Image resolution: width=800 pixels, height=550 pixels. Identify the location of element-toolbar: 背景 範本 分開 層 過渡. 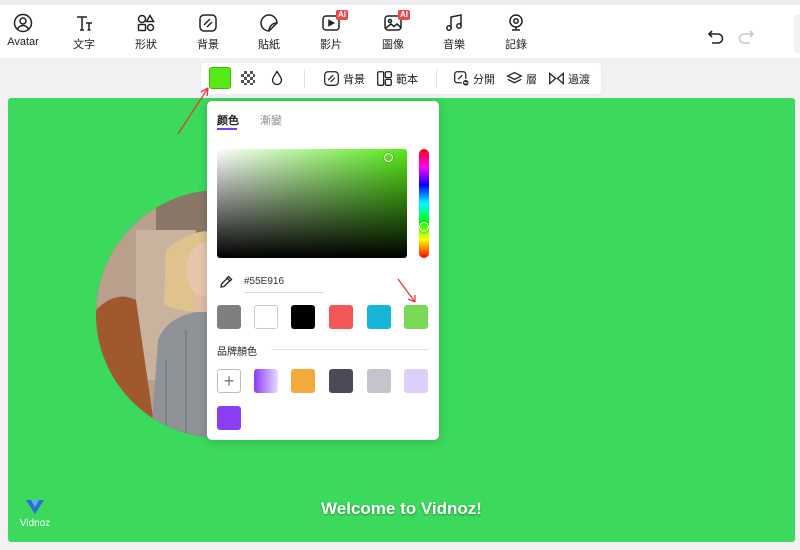
(401, 78).